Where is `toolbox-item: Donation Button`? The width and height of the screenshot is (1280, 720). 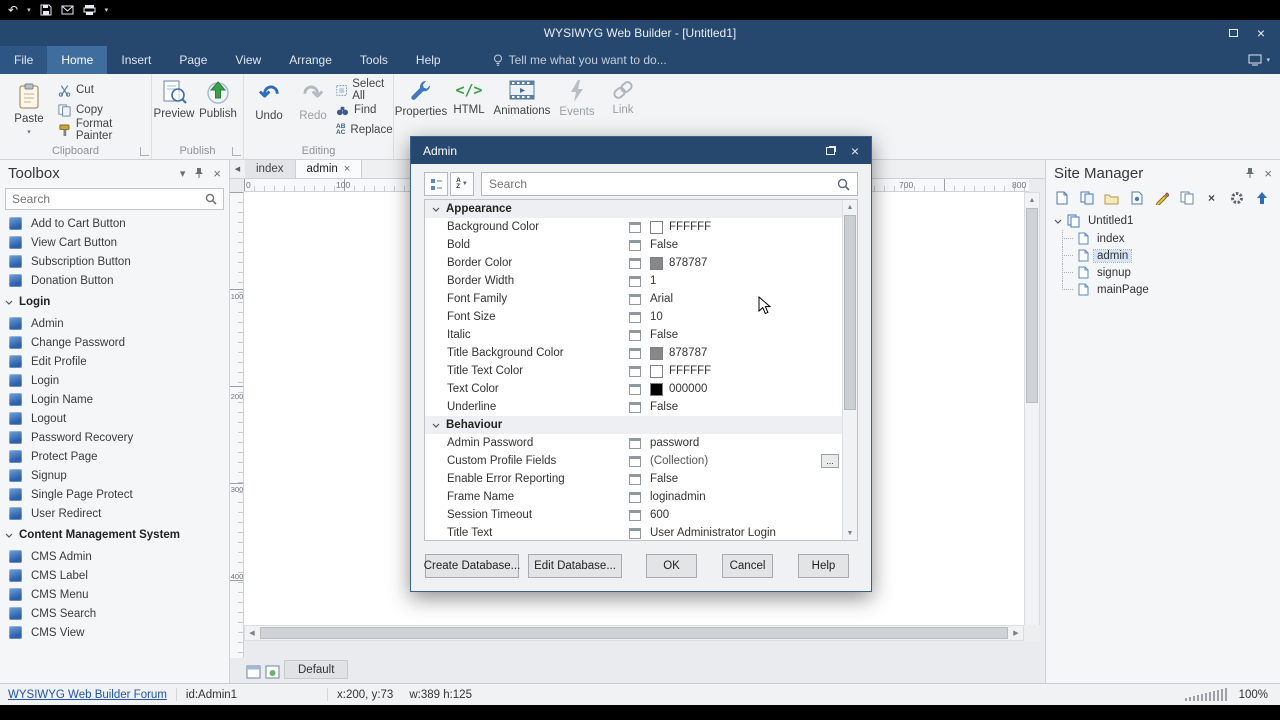
toolbox-item: Donation Button is located at coordinates (114, 280).